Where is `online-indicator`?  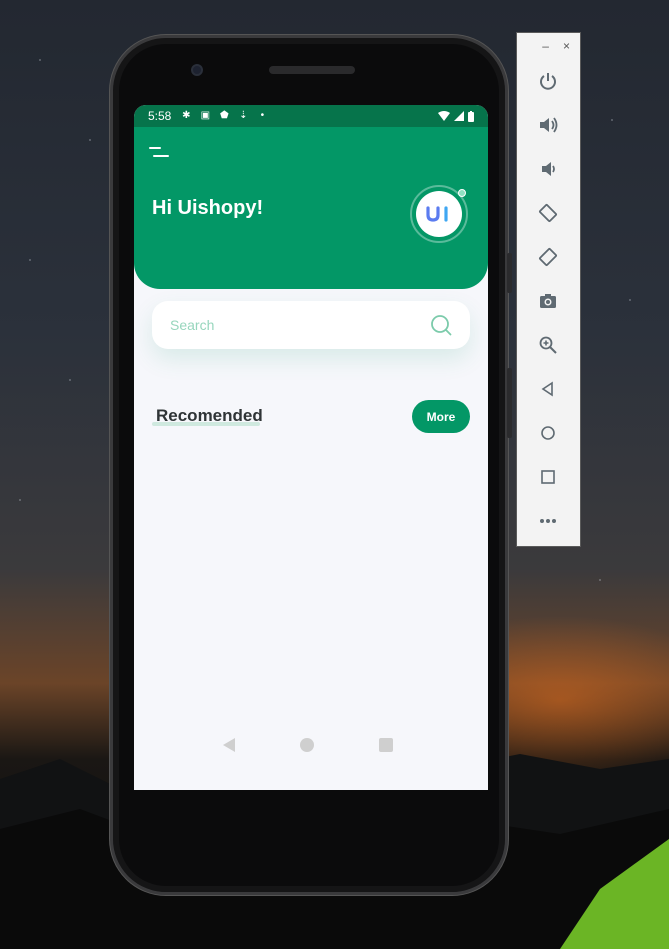 online-indicator is located at coordinates (462, 193).